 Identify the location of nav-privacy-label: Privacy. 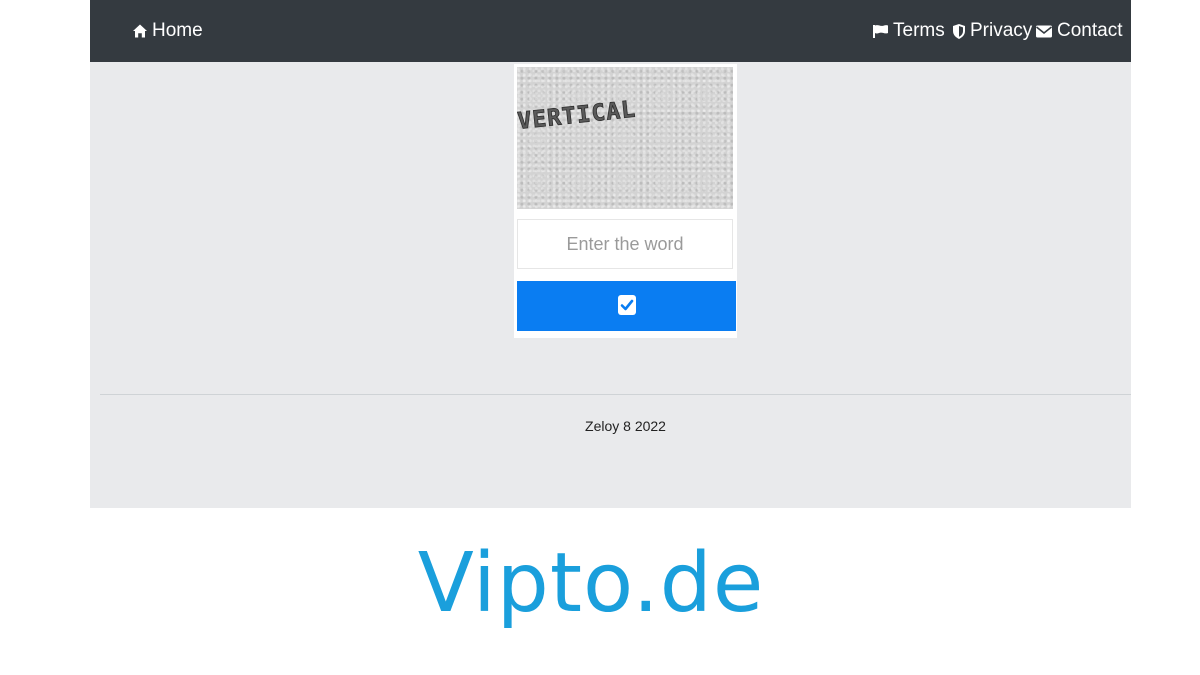
(1001, 30).